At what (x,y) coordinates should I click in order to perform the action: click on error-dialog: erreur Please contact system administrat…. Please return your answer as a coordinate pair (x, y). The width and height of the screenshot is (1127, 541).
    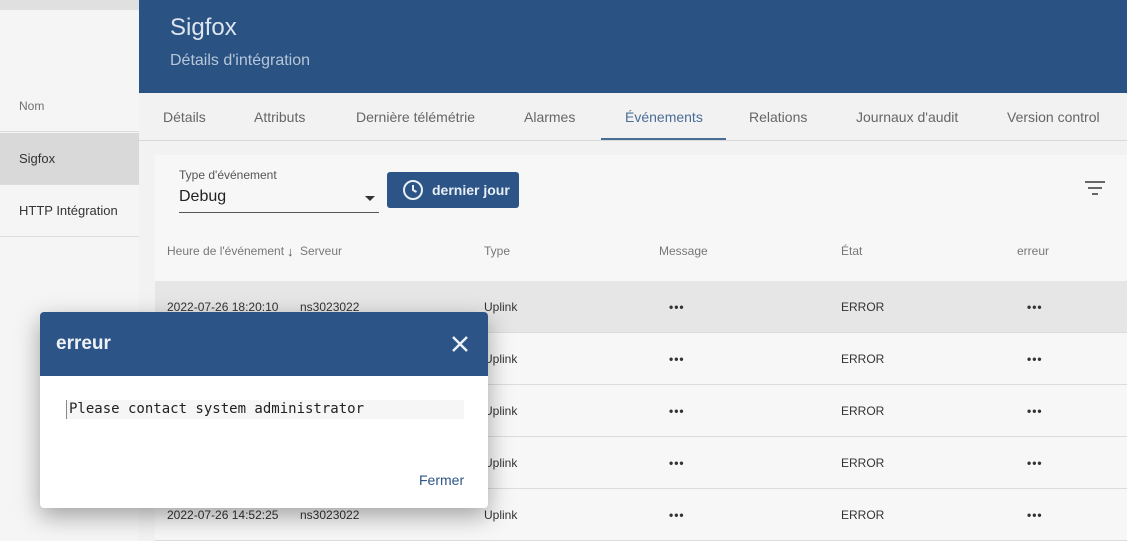
    Looking at the image, I should click on (264, 410).